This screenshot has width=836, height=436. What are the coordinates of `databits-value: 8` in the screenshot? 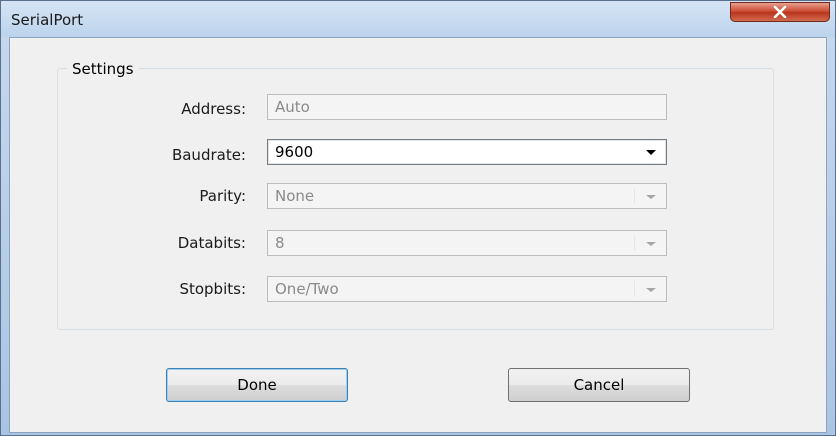 It's located at (280, 243).